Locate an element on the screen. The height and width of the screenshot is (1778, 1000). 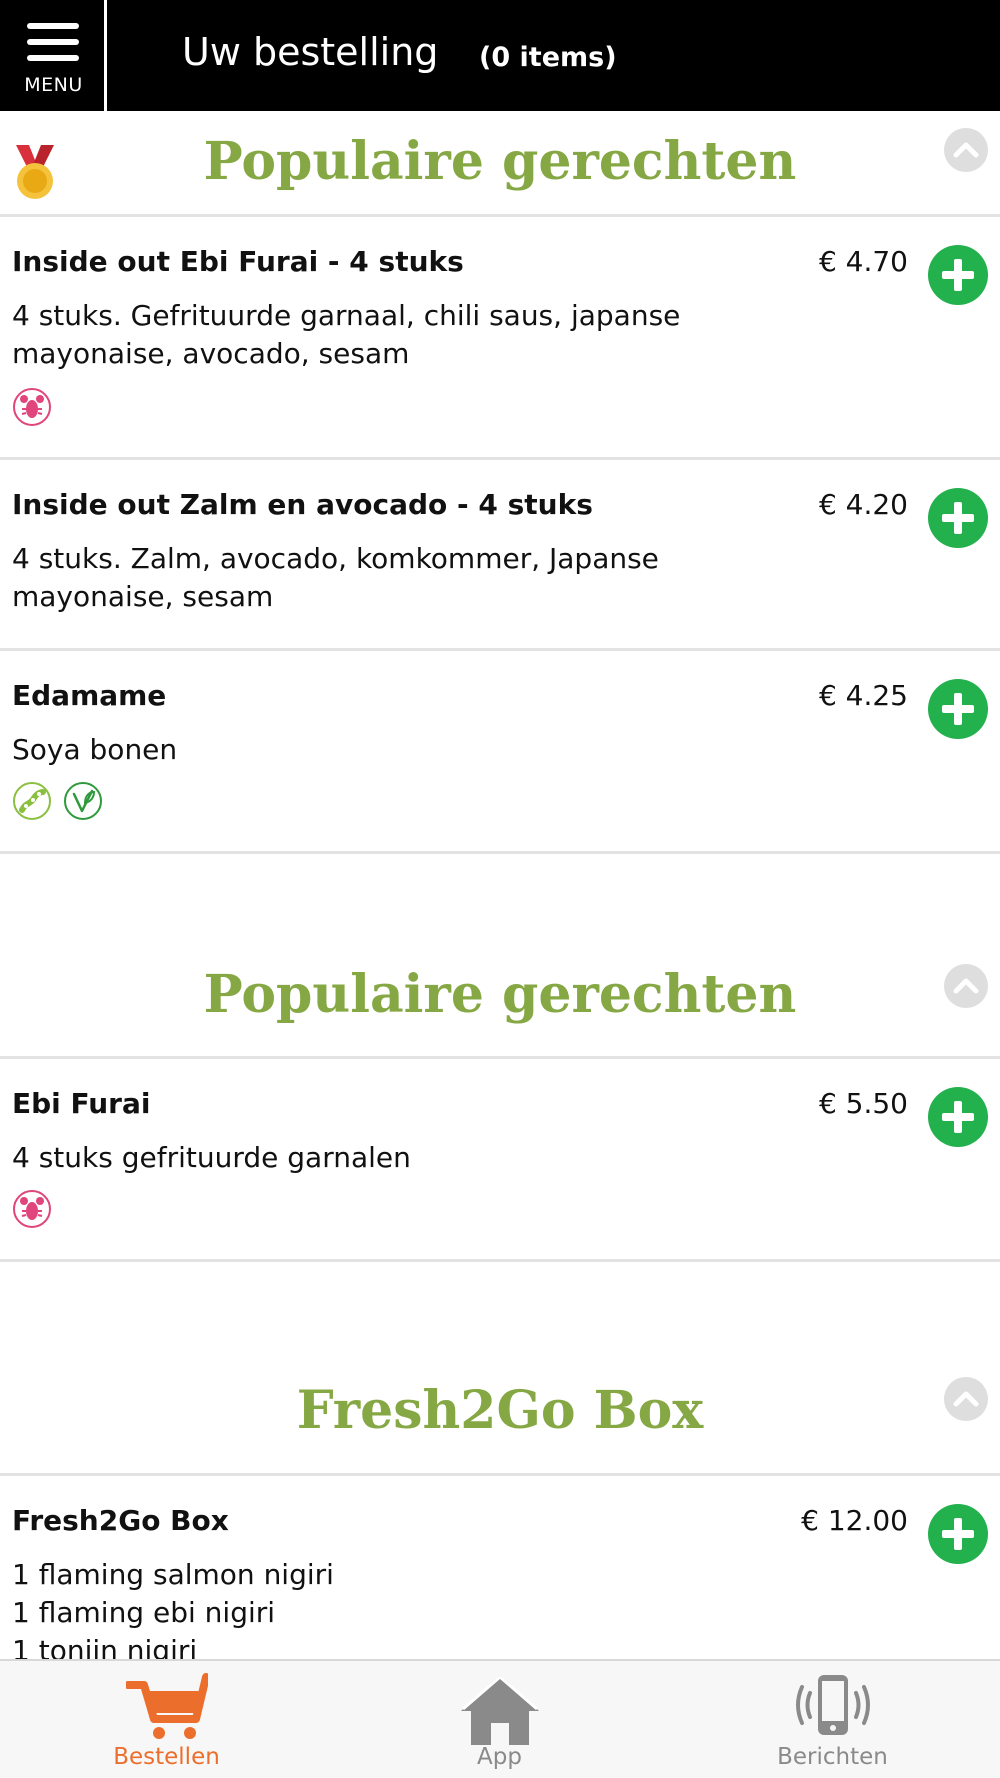
item-description-line: 1 tonijn nigiri is located at coordinates (105, 1646).